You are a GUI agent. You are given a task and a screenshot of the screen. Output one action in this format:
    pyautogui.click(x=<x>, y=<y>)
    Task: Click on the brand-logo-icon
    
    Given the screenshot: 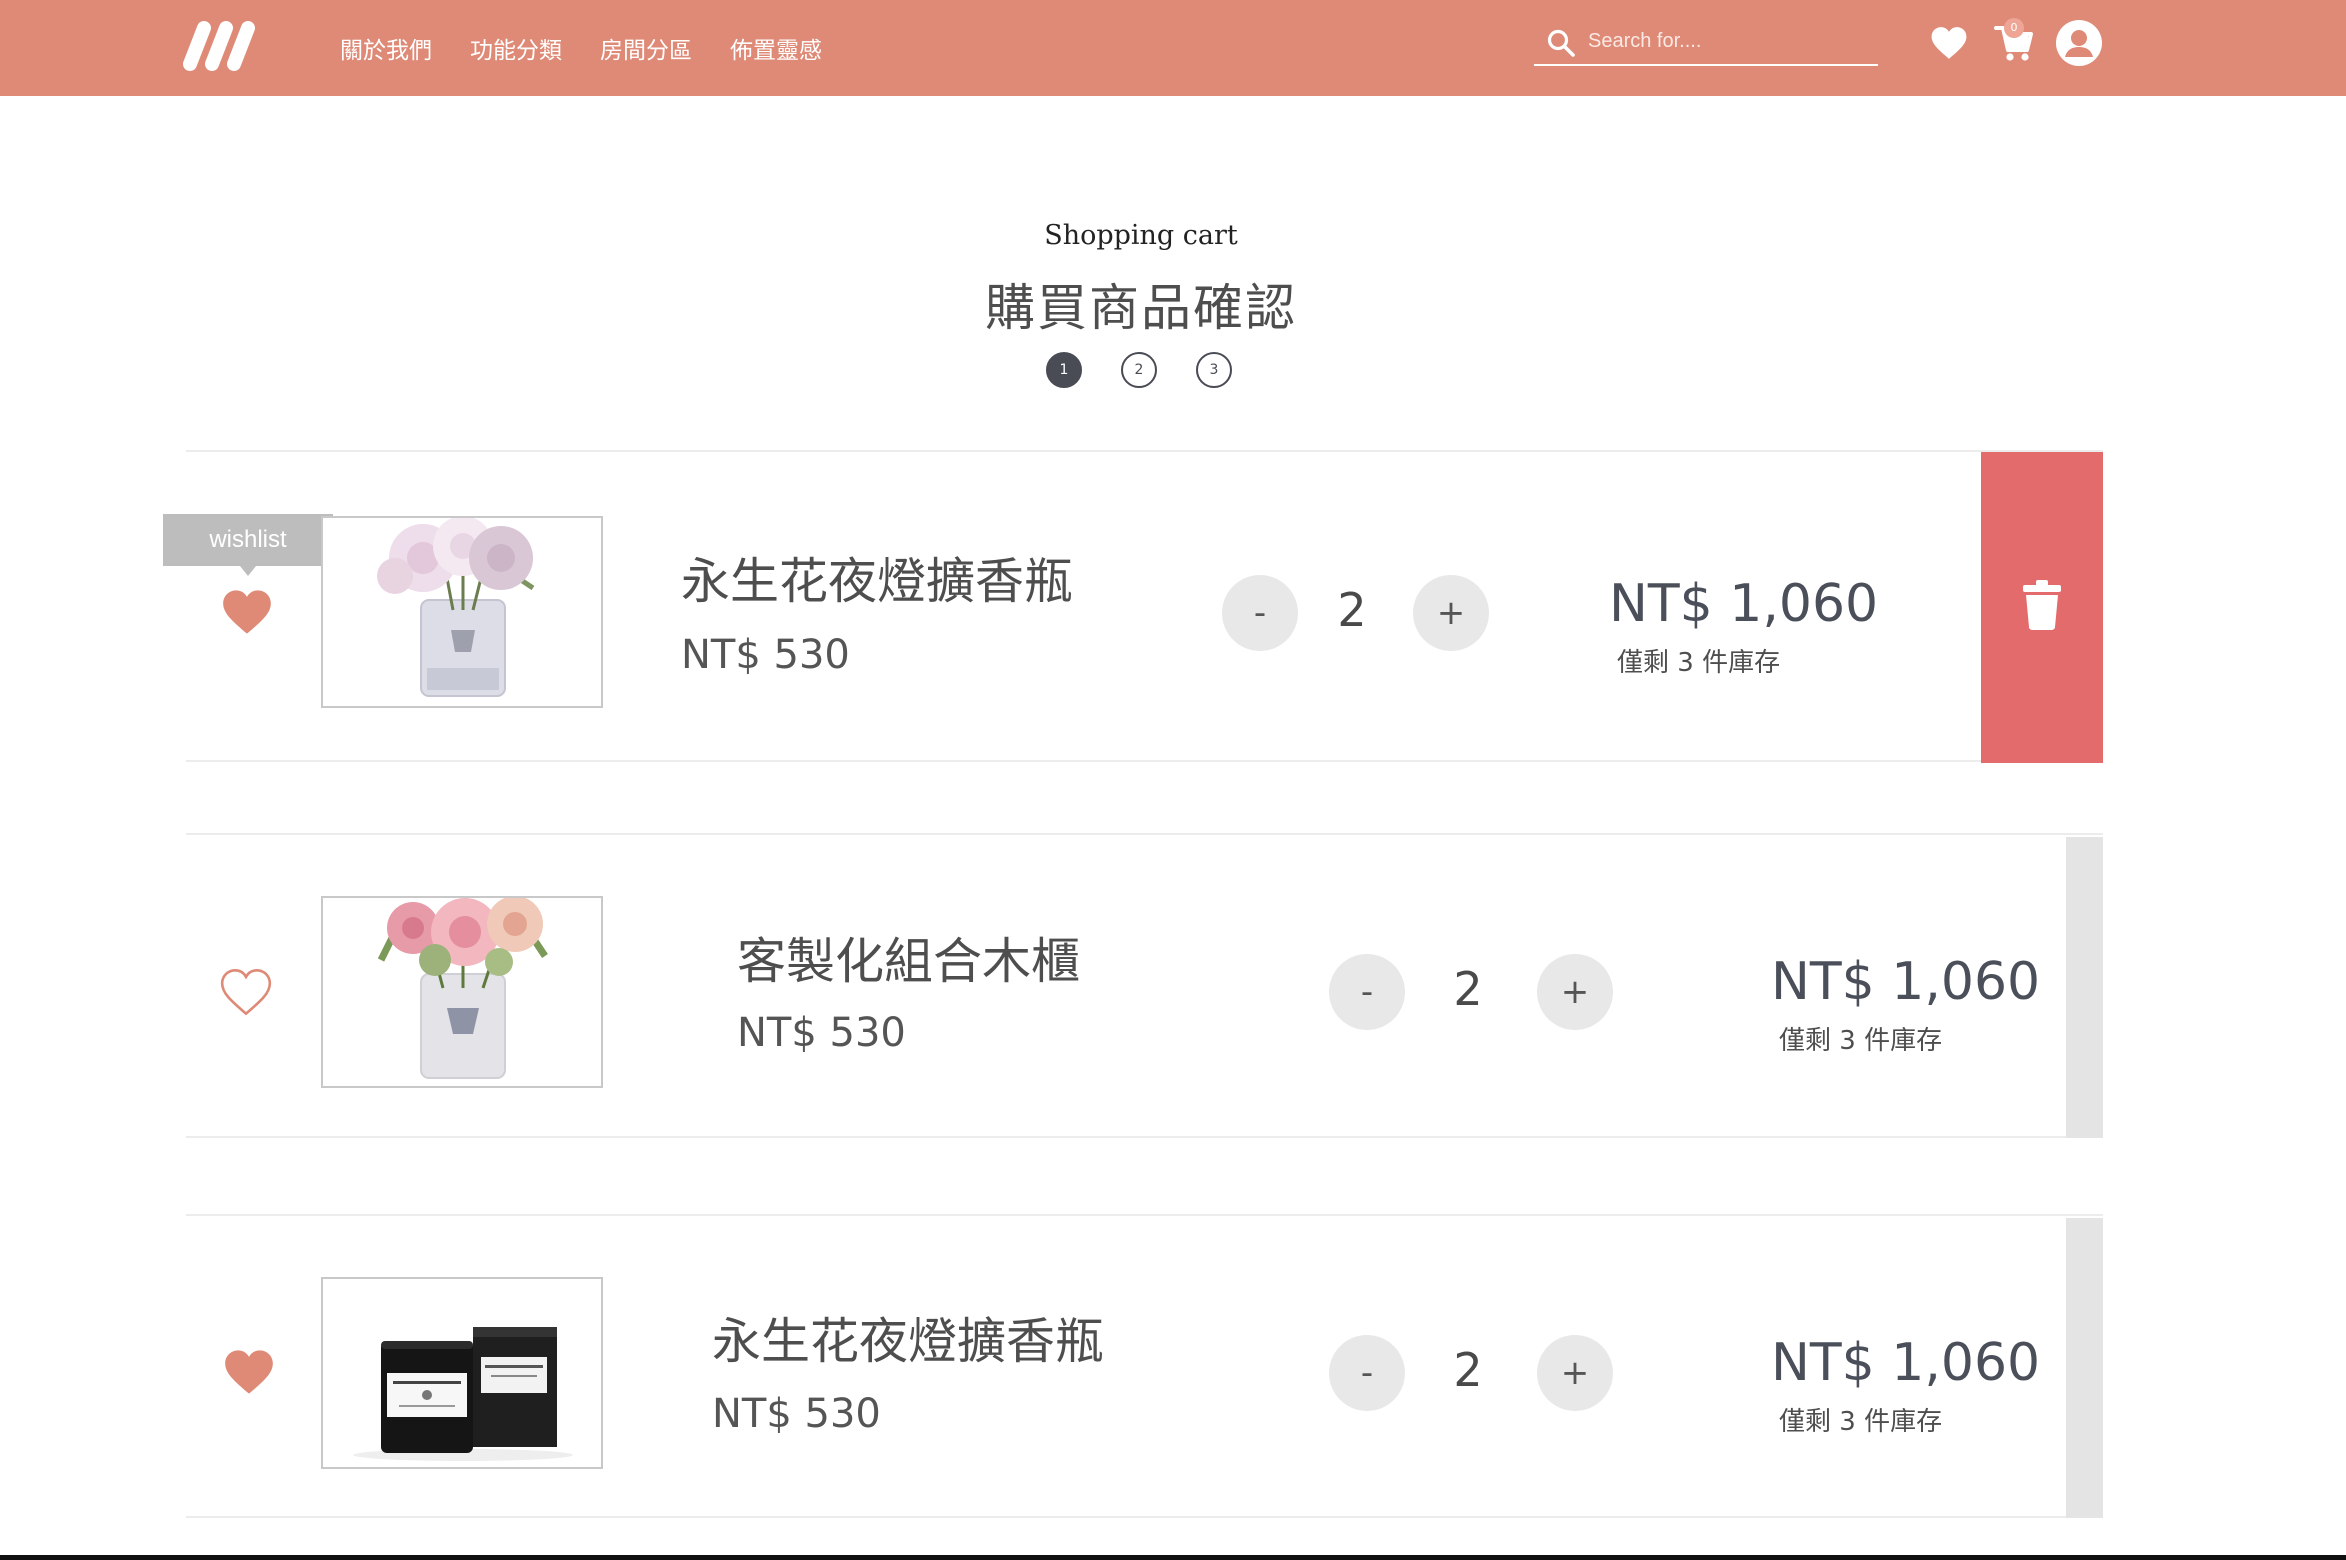 What is the action you would take?
    pyautogui.click(x=219, y=46)
    